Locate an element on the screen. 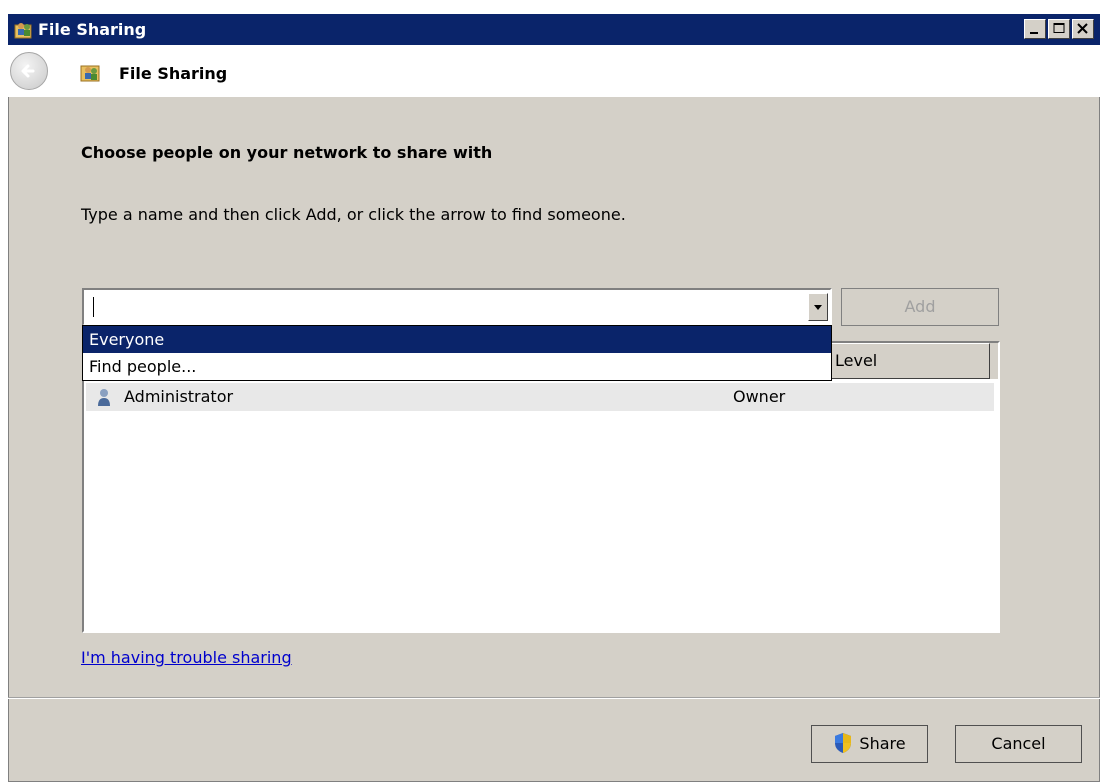 This screenshot has width=1109, height=783. list-row: Administrator Owner is located at coordinates (540, 397).